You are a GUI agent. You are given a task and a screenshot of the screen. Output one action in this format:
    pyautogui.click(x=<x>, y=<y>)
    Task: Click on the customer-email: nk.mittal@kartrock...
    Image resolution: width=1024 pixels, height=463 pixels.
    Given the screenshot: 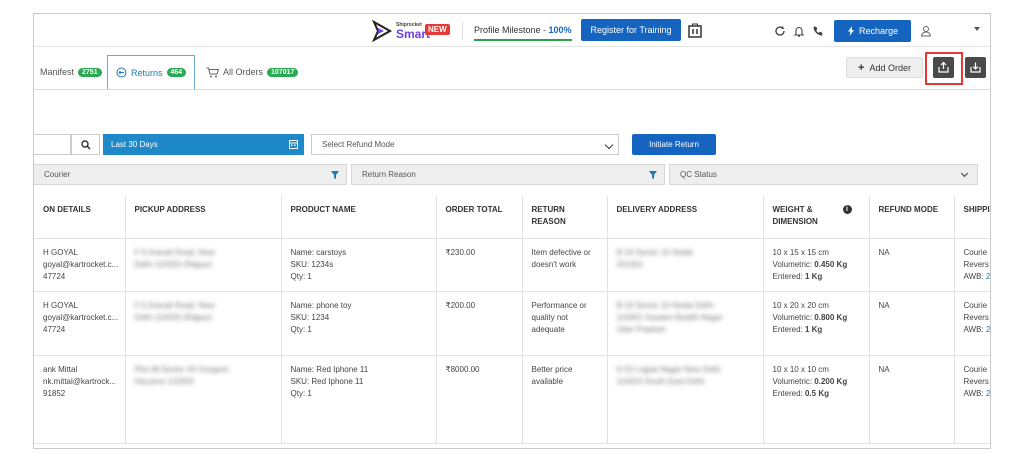 What is the action you would take?
    pyautogui.click(x=80, y=381)
    